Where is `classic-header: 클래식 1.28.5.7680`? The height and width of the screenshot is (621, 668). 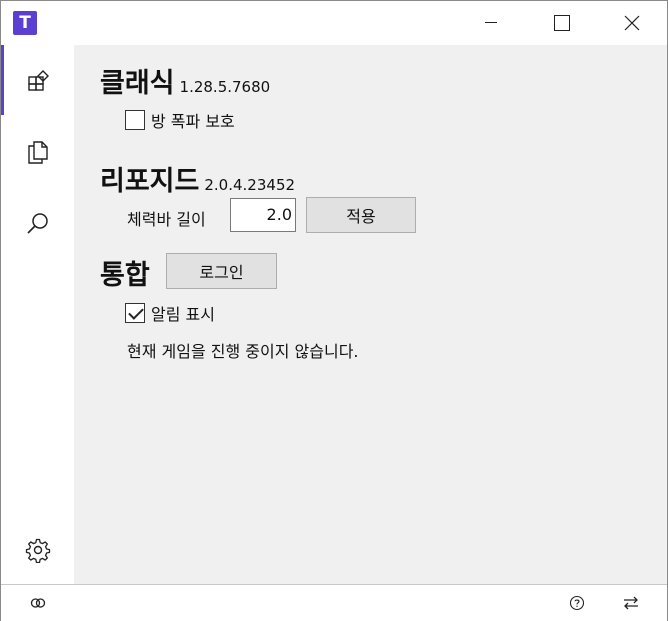
classic-header: 클래식 1.28.5.7680 is located at coordinates (185, 80).